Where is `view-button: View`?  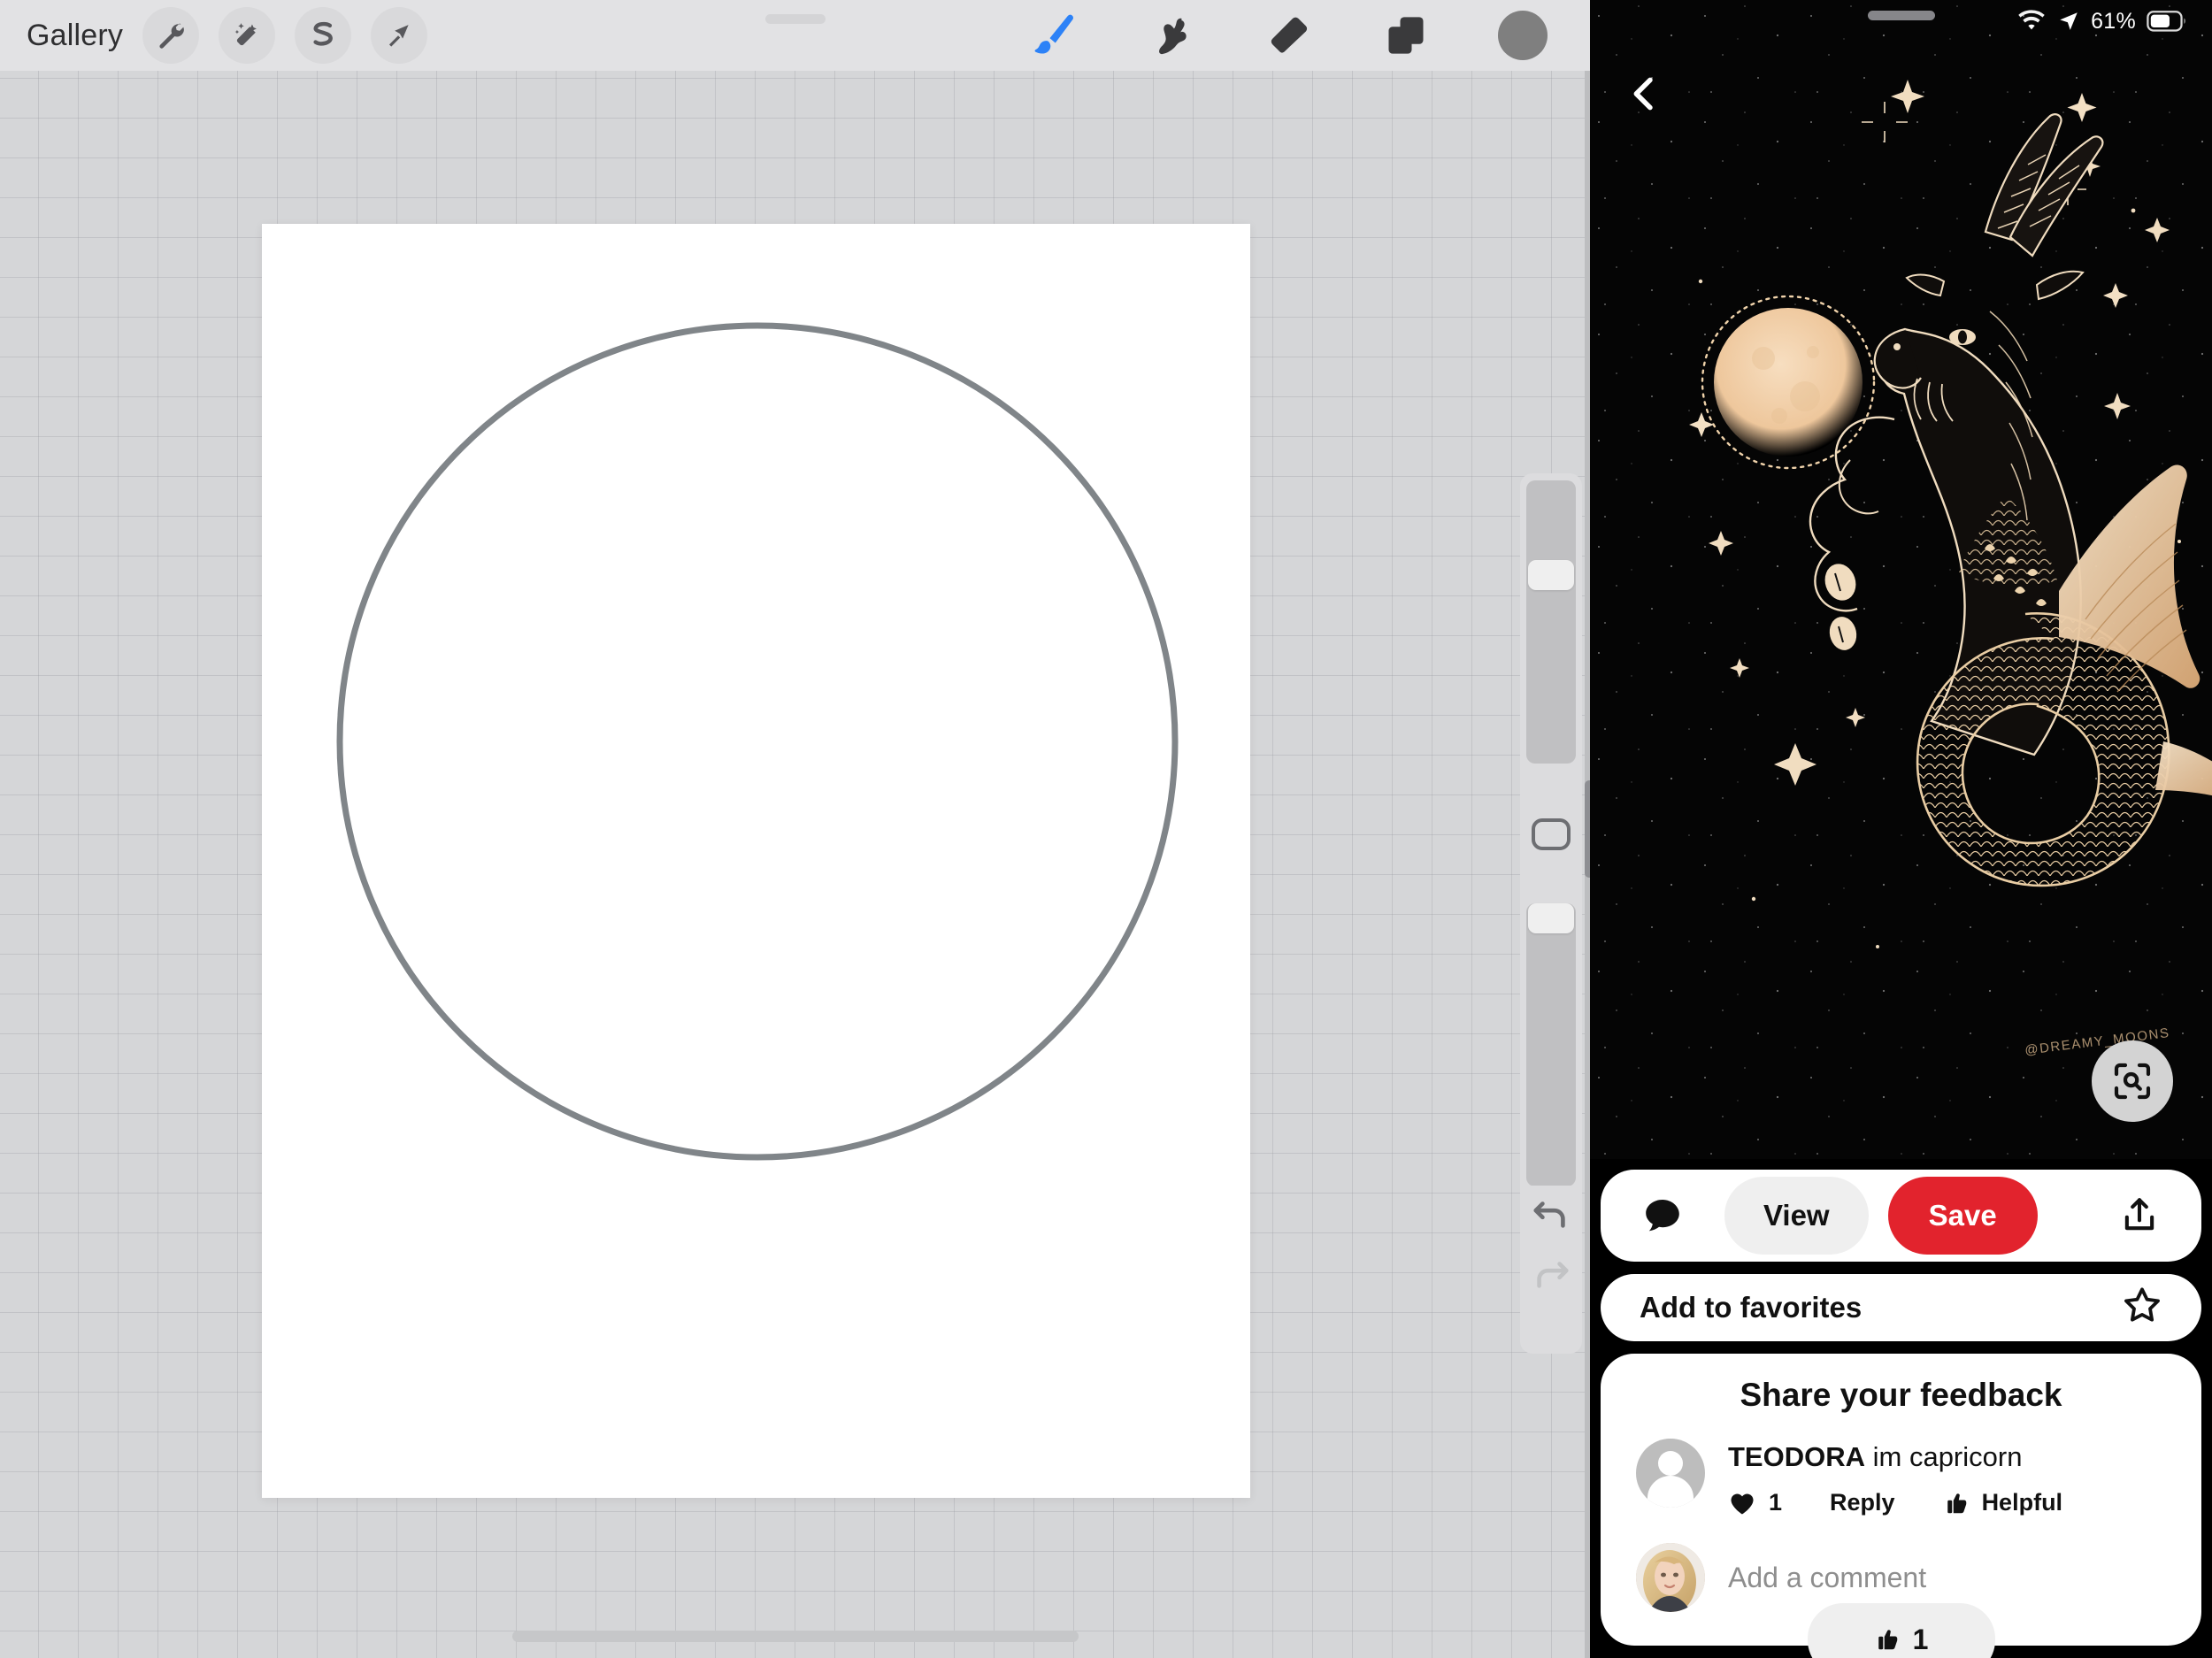
view-button: View is located at coordinates (1797, 1215).